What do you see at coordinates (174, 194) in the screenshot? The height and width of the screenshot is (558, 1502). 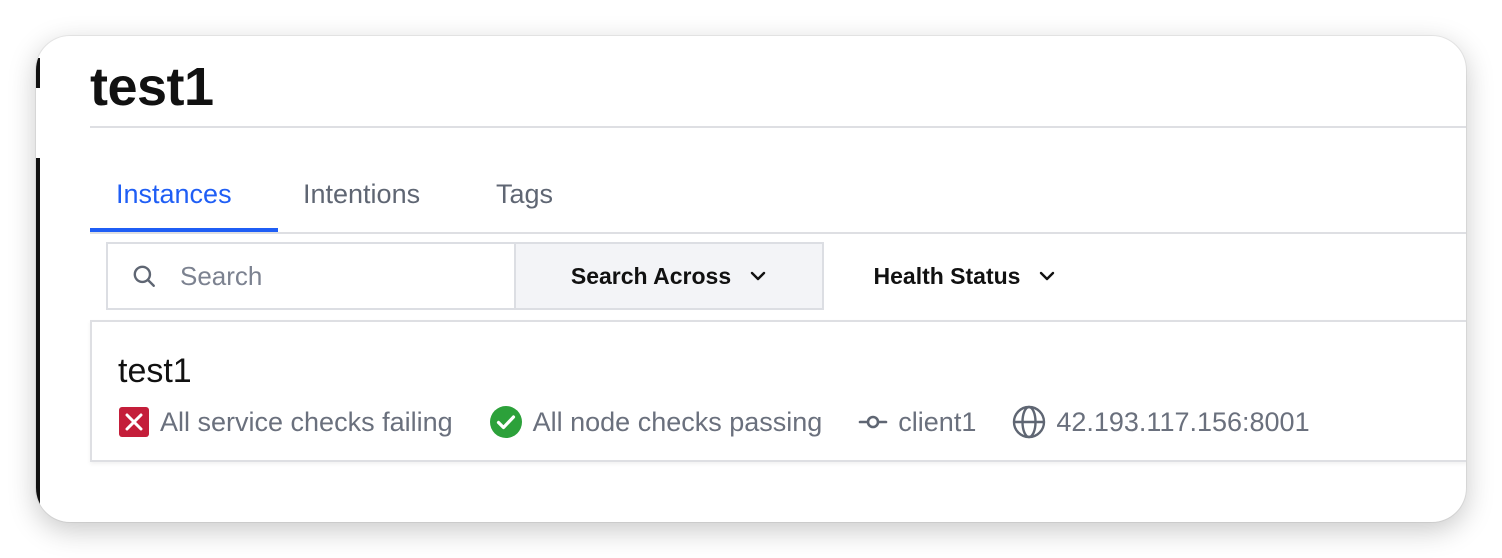 I see `tab-instances: Instances` at bounding box center [174, 194].